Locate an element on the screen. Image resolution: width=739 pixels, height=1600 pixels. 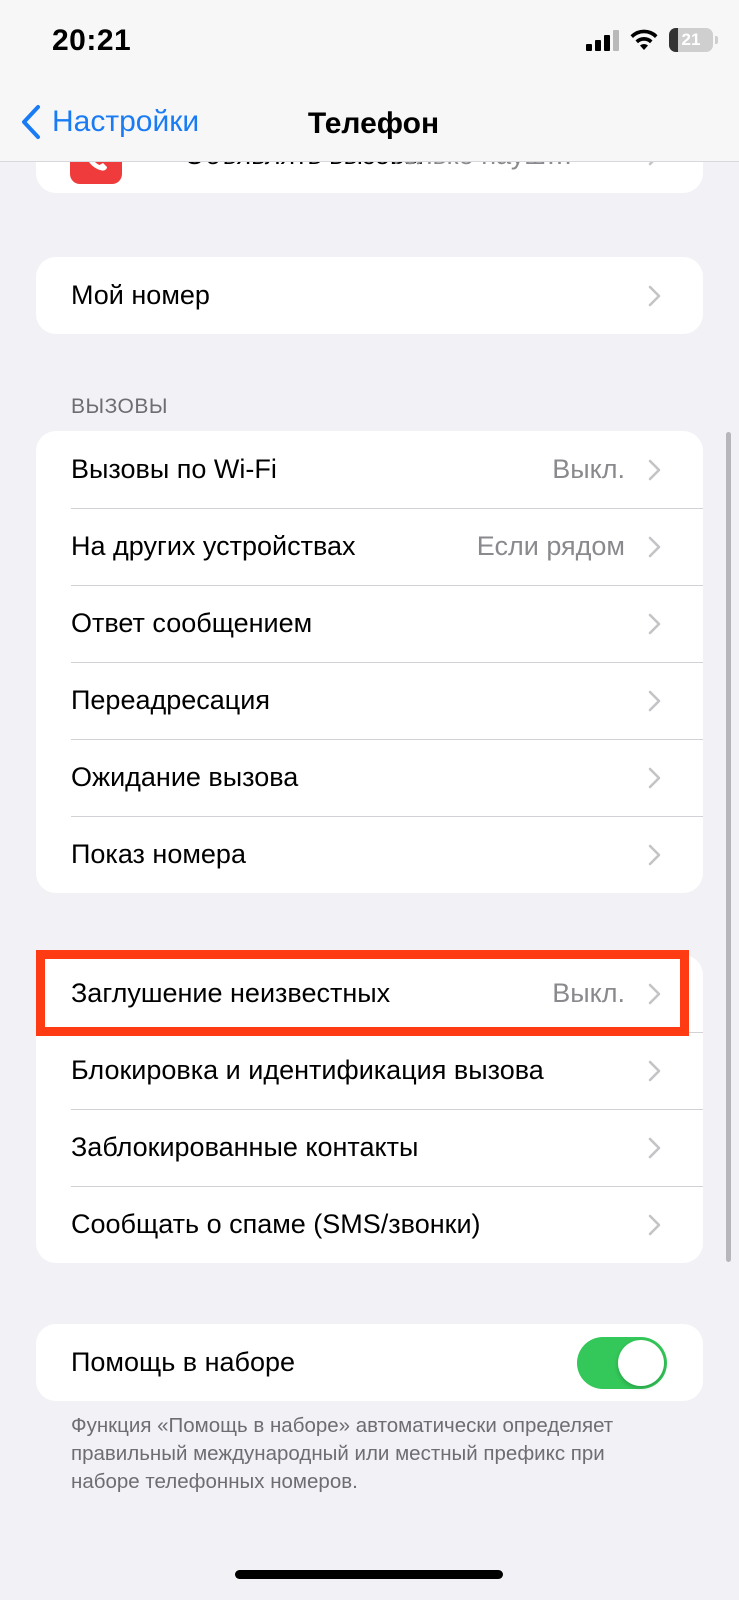
dial-assist-row: Помощь в наборе is located at coordinates (369, 1362).